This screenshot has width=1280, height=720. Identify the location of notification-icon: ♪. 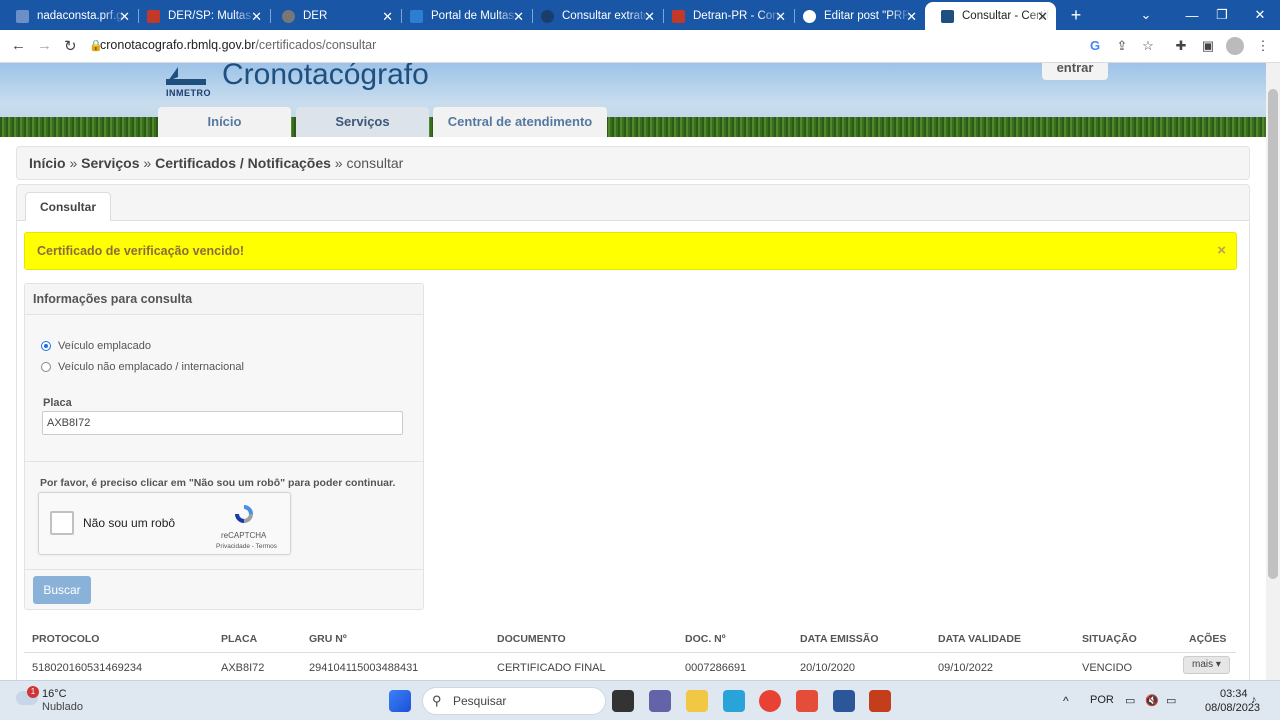
(1254, 700).